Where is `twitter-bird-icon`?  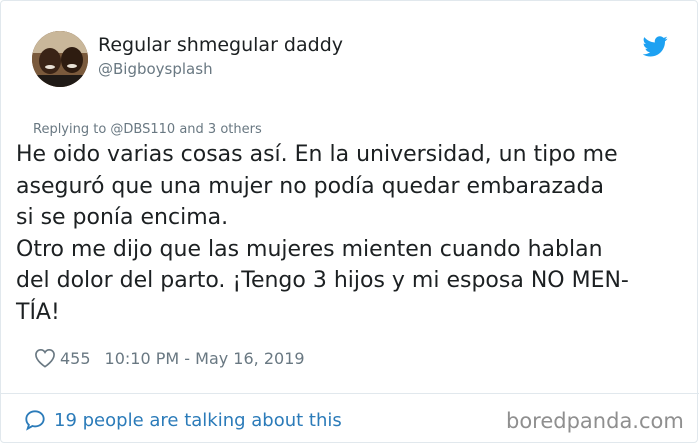 twitter-bird-icon is located at coordinates (655, 46).